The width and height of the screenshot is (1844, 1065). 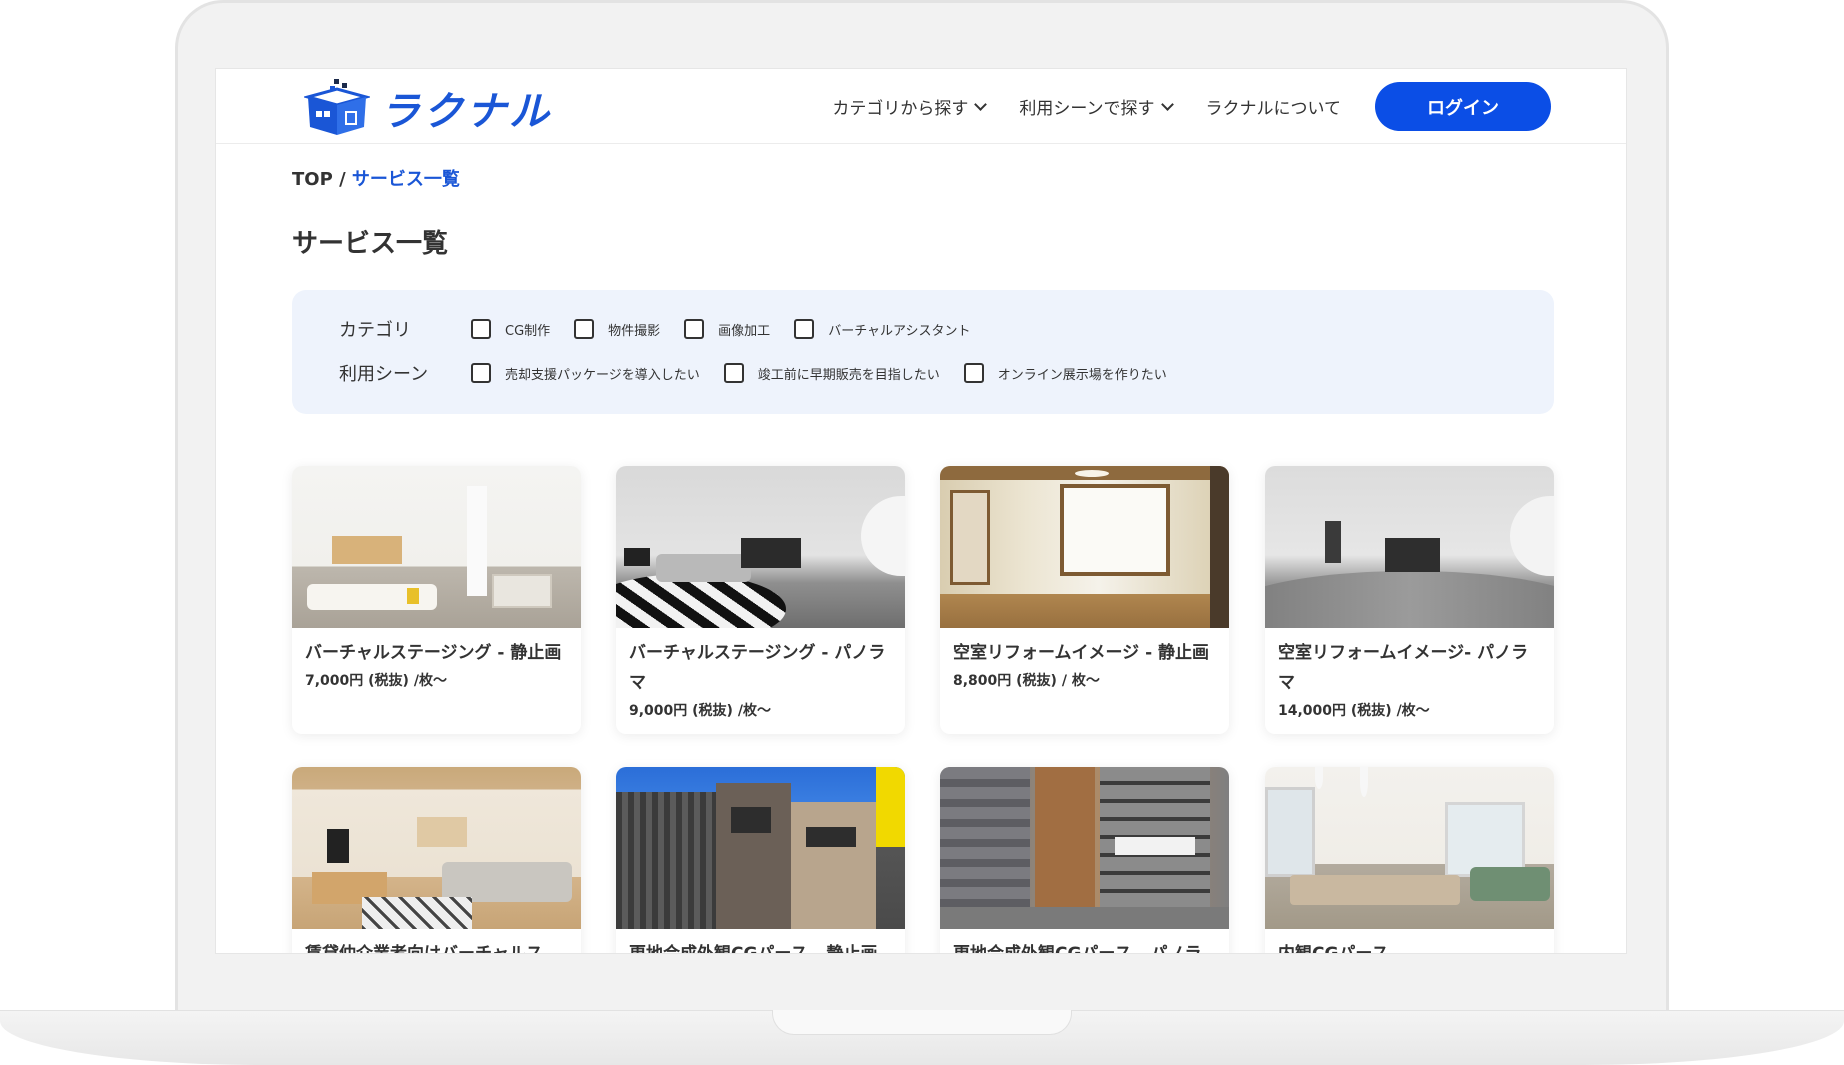 What do you see at coordinates (1191, 106) in the screenshot?
I see `main-nav: カテゴリから探す 利用シーンで探す ラクナルについて ログイン` at bounding box center [1191, 106].